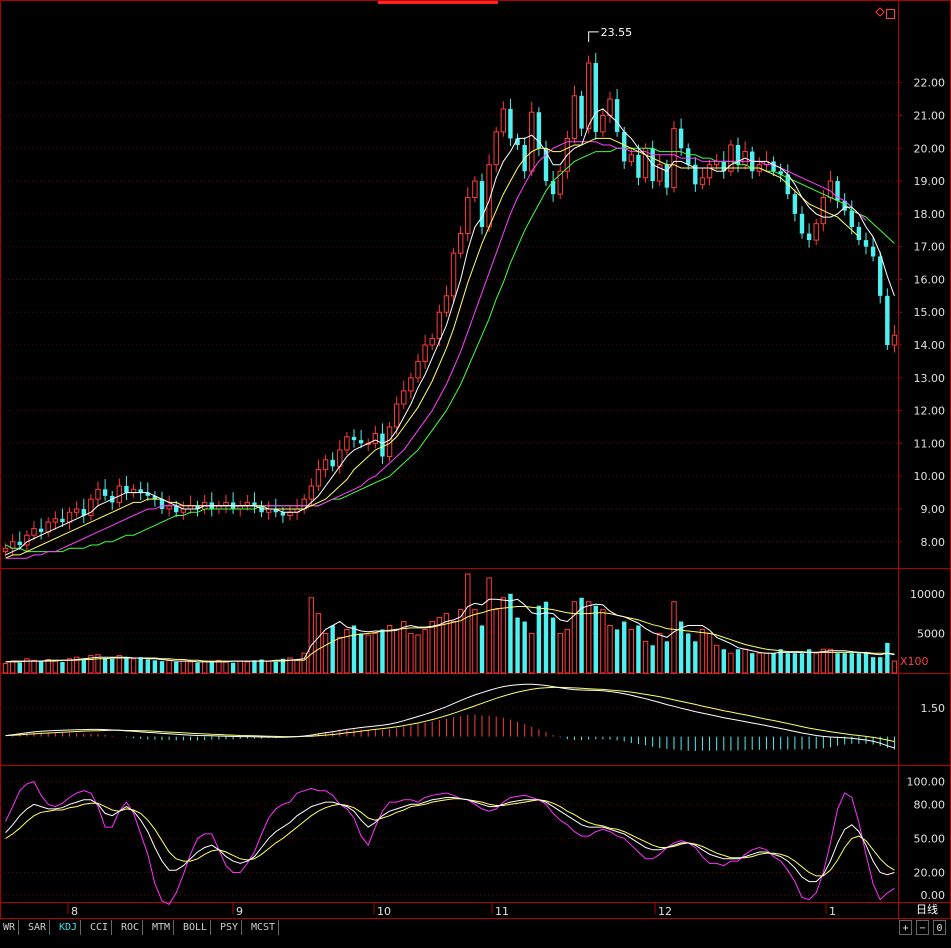 The image size is (951, 948). I want to click on price-tick-label: 18.00, so click(930, 214).